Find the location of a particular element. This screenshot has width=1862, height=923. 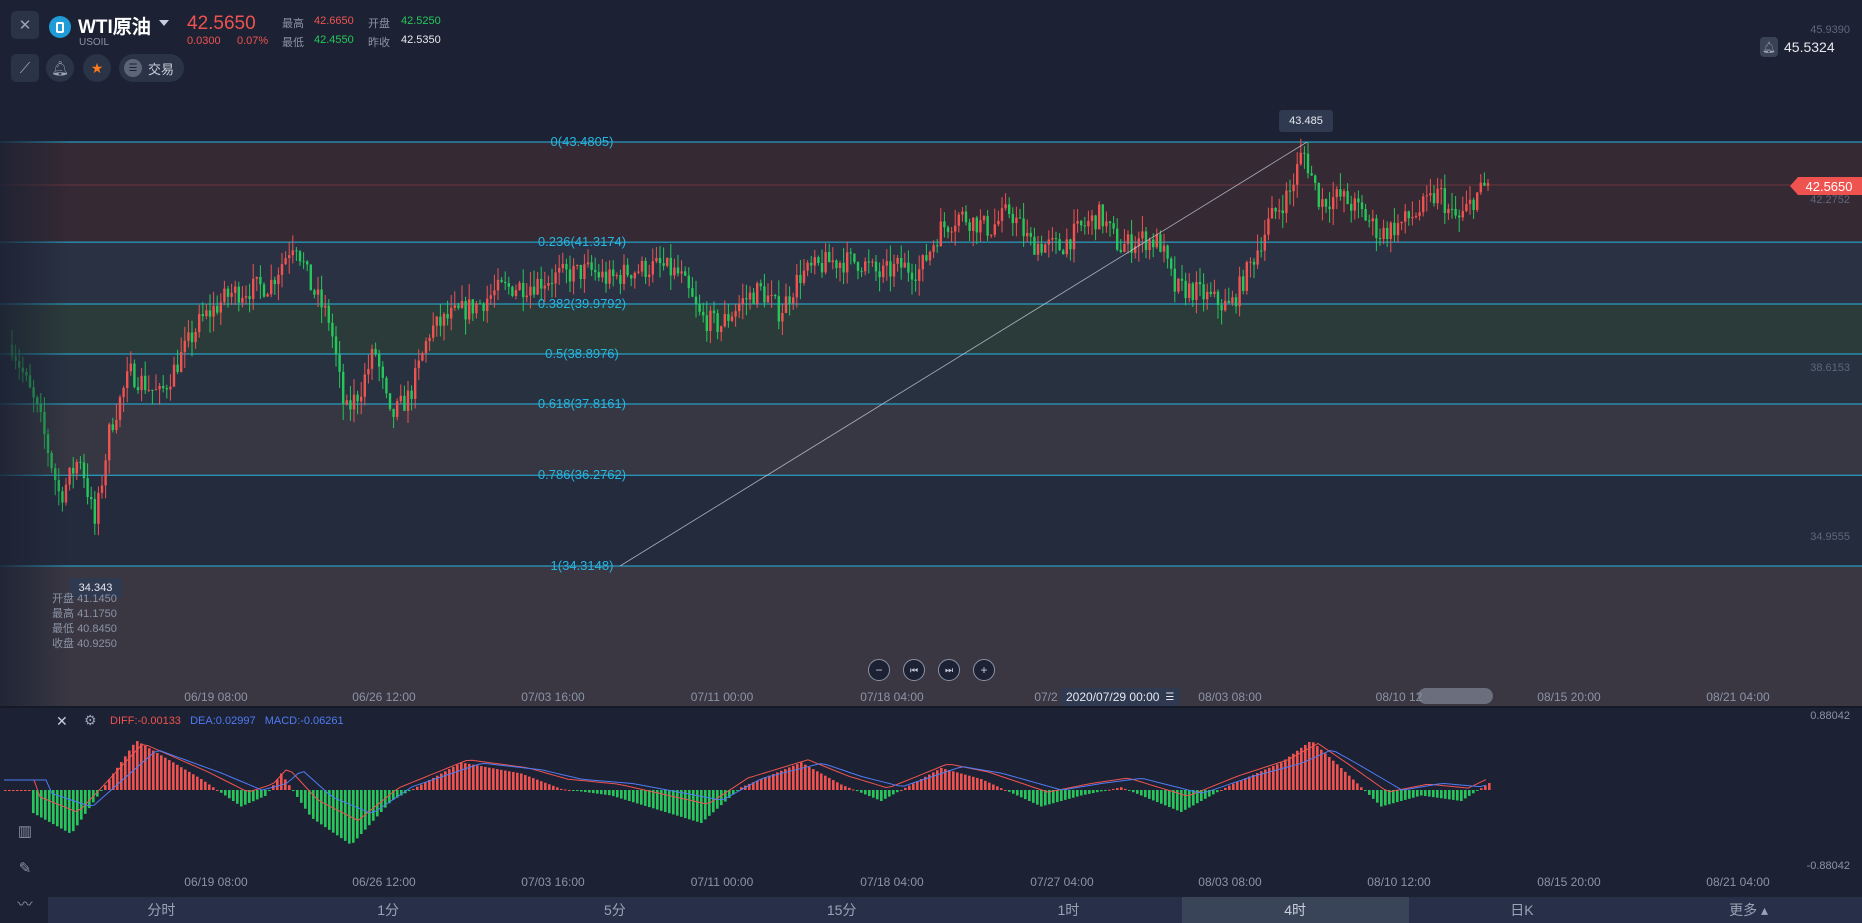

pencil-icon: ✎ is located at coordinates (25, 868).